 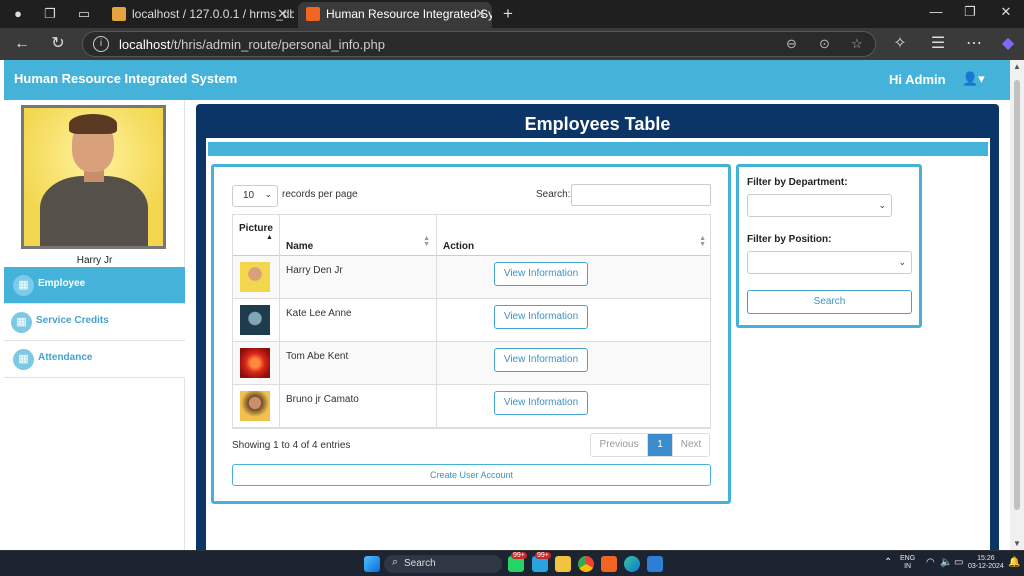 I want to click on column-header-picture: Picture ▲, so click(x=256, y=235).